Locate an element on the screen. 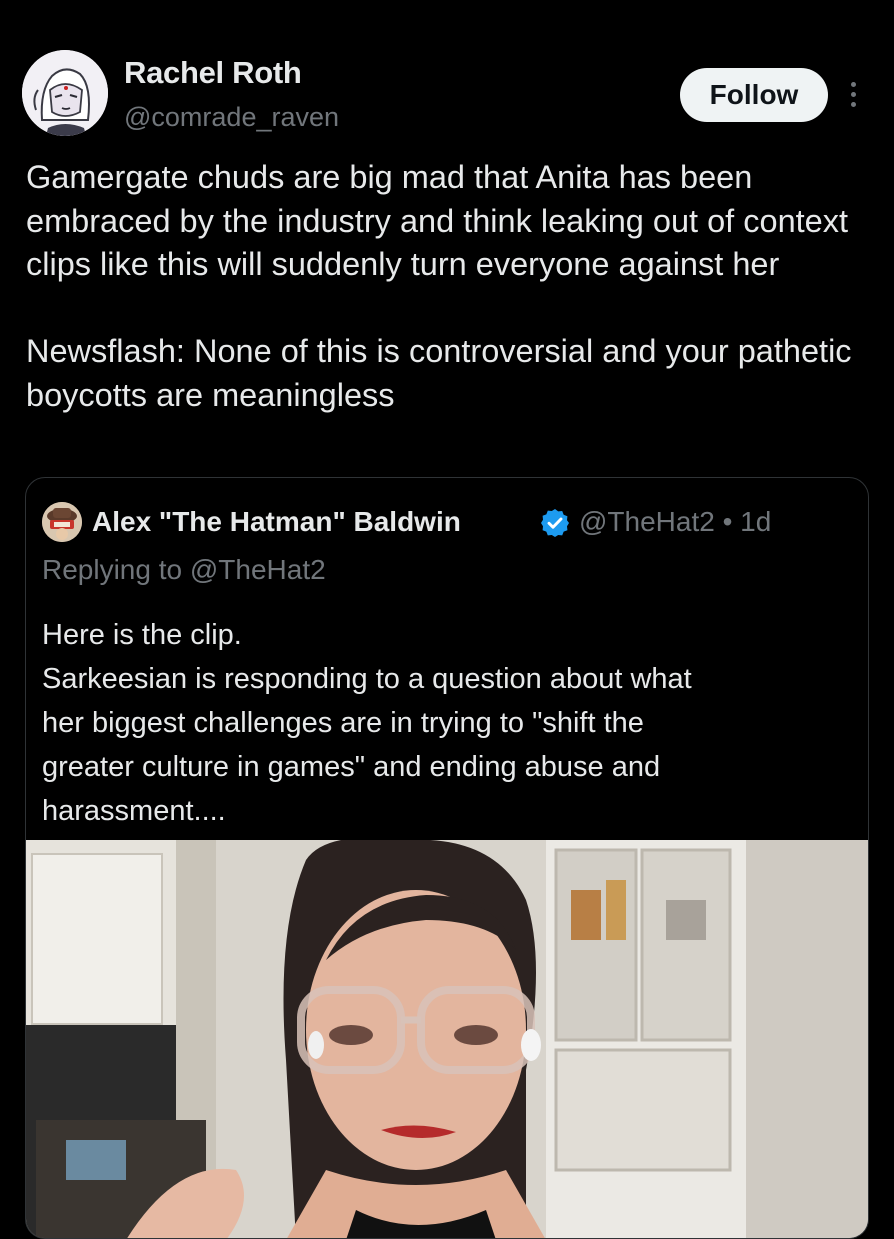 This screenshot has height=1239, width=894. quoted-avatar-illustration is located at coordinates (62, 522).